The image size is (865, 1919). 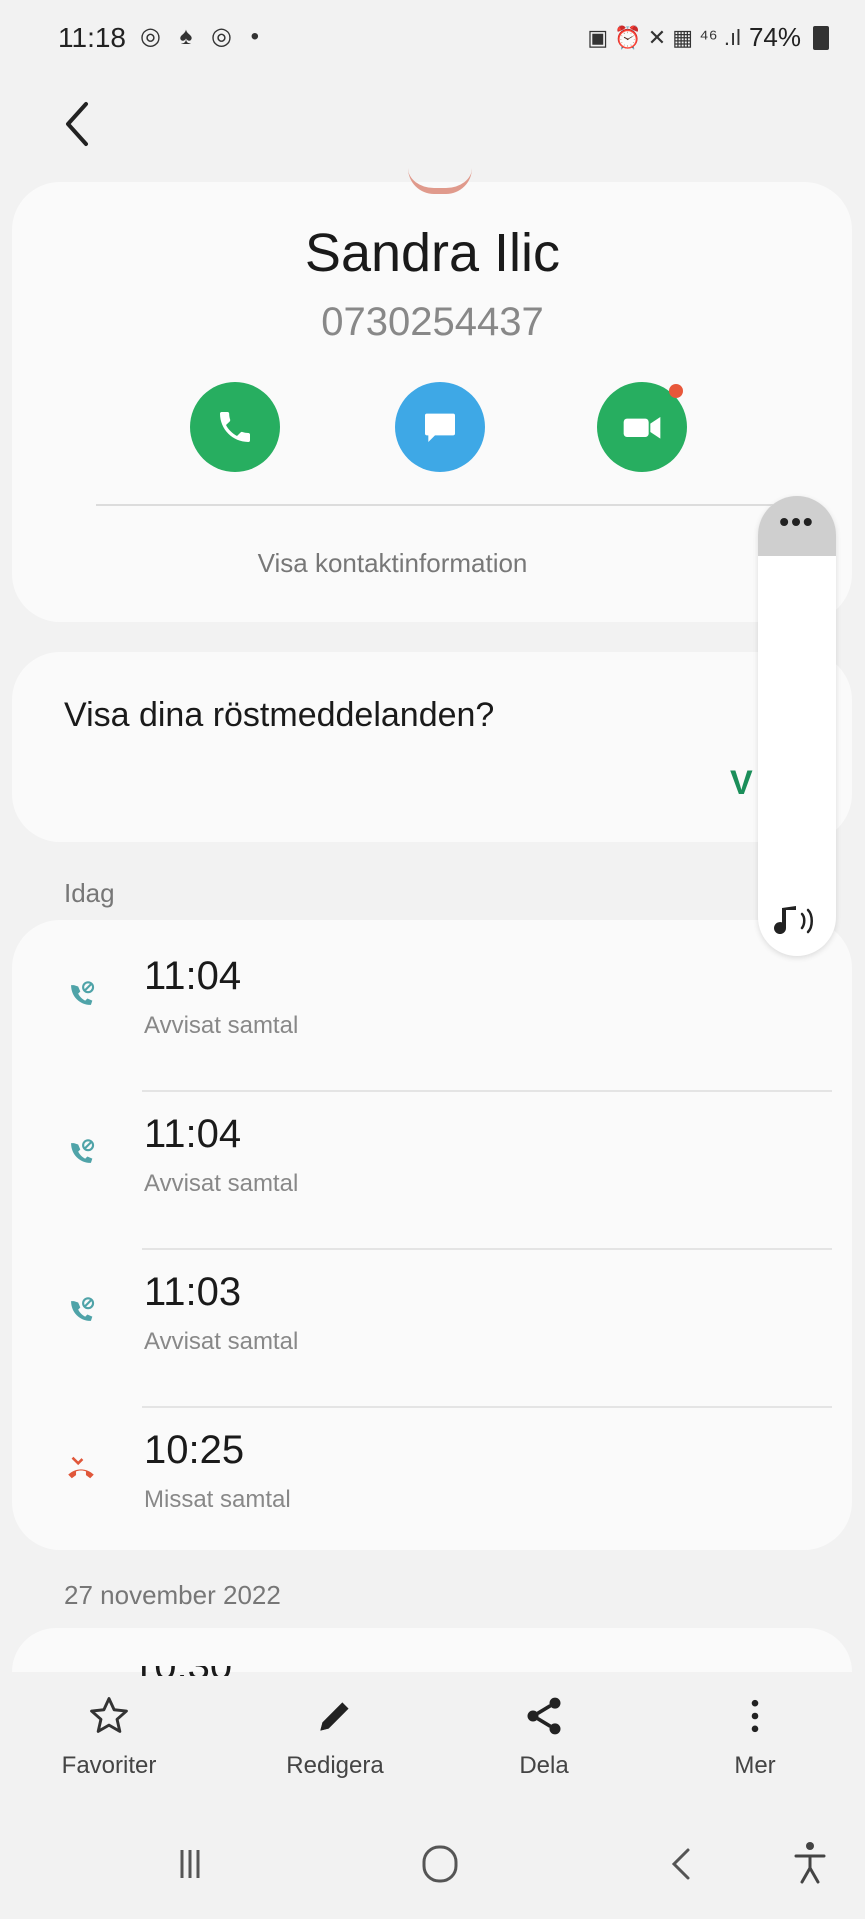 I want to click on message-icon, so click(x=440, y=427).